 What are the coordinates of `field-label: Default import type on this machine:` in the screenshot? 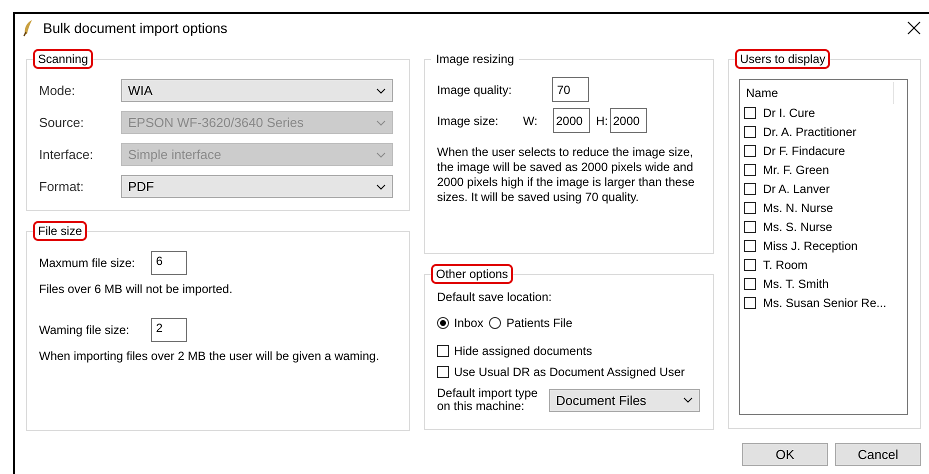 It's located at (488, 400).